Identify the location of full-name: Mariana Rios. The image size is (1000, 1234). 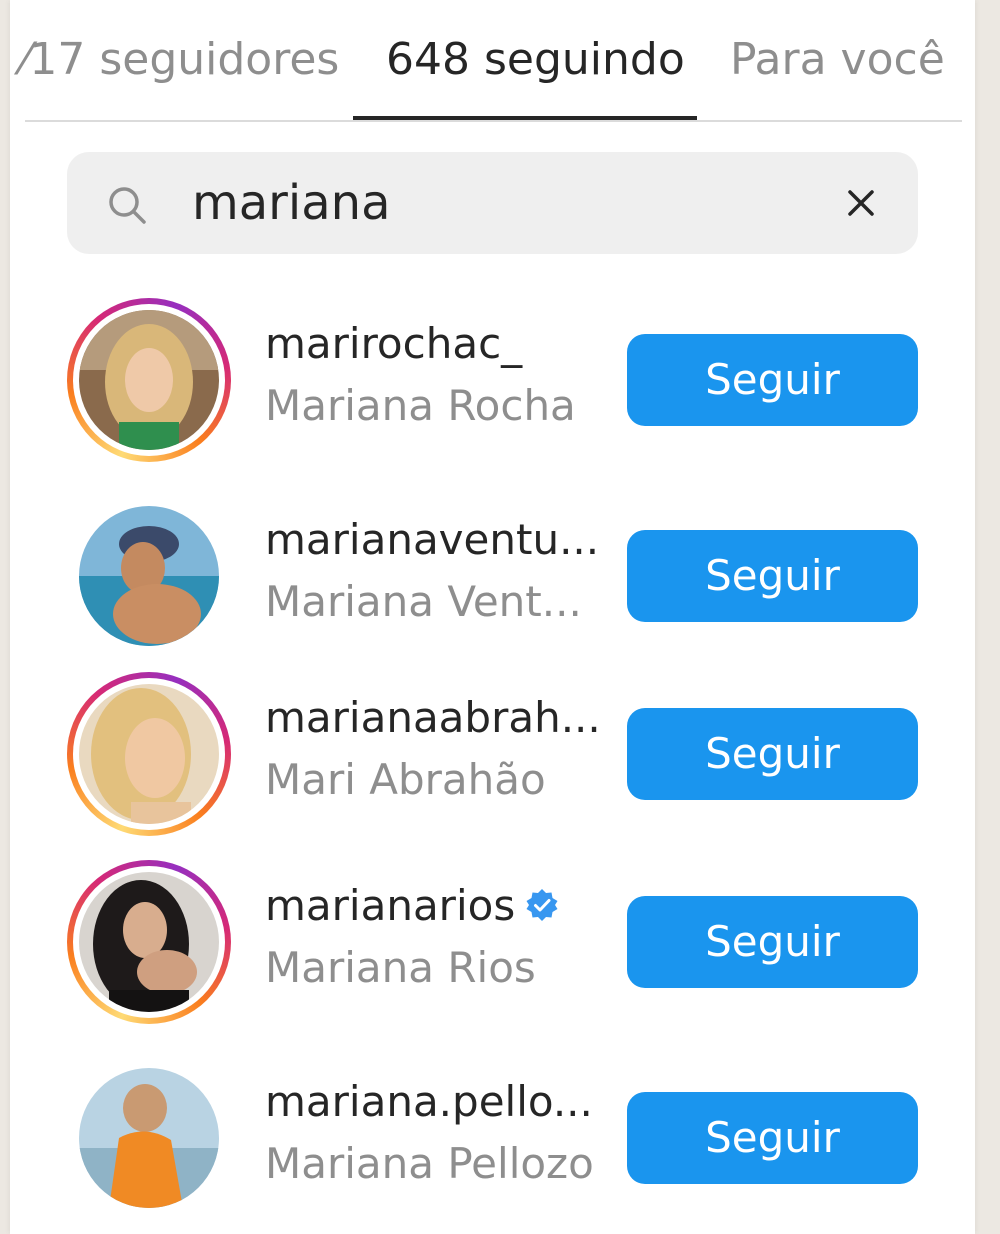
(400, 967).